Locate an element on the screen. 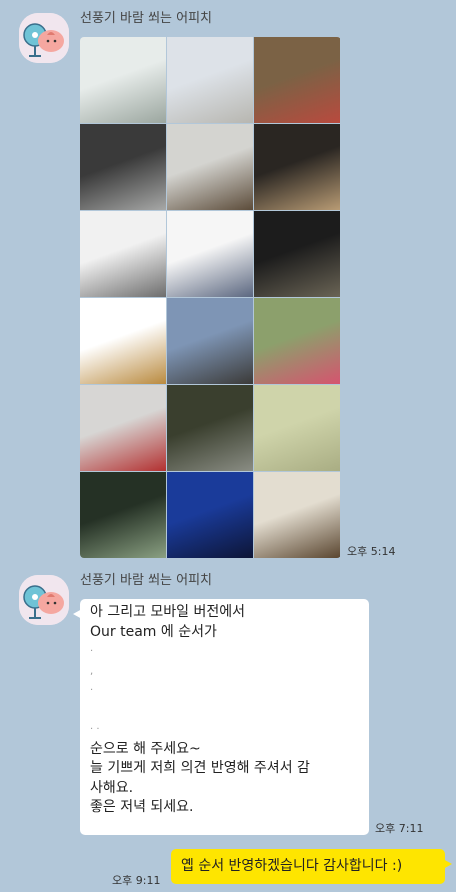 The width and height of the screenshot is (456, 892). message-time: 오후 7:11 is located at coordinates (399, 828).